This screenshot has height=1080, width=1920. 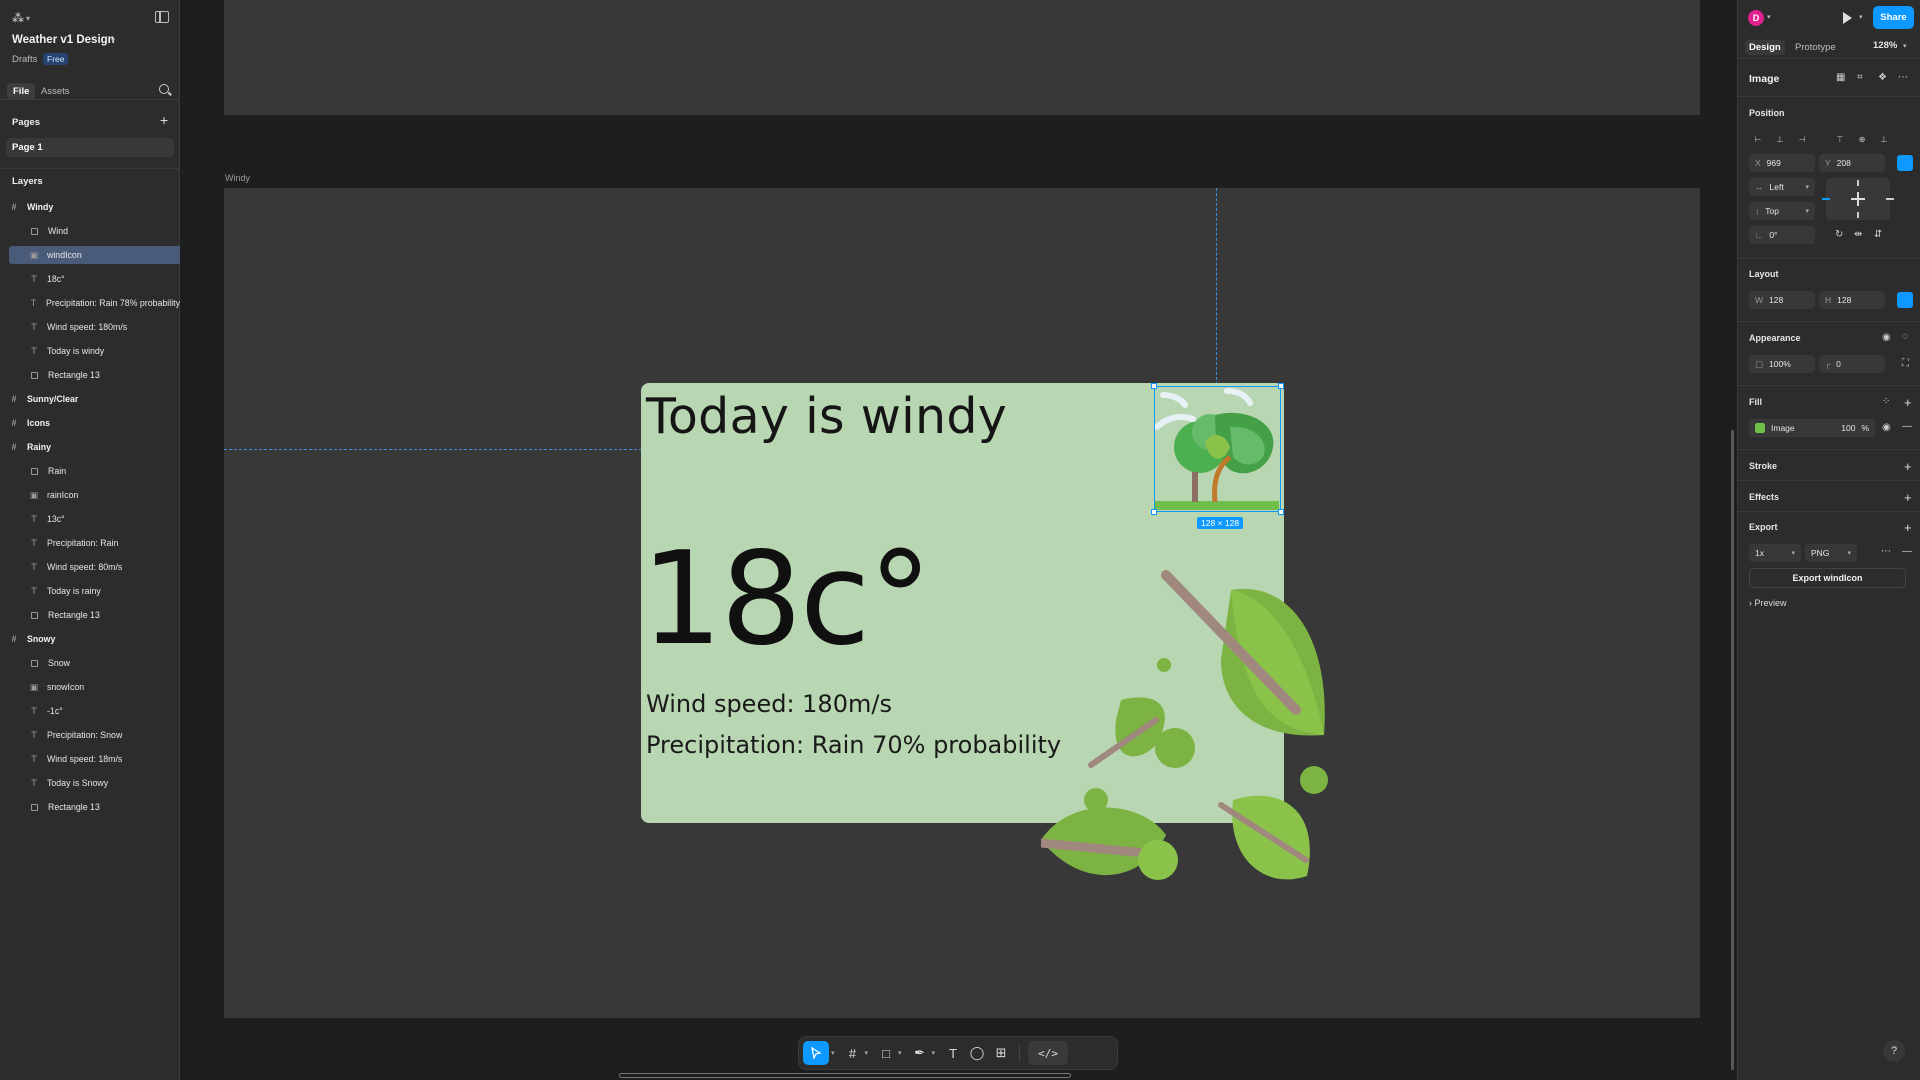 What do you see at coordinates (953, 1053) in the screenshot?
I see `text-tool-button: T` at bounding box center [953, 1053].